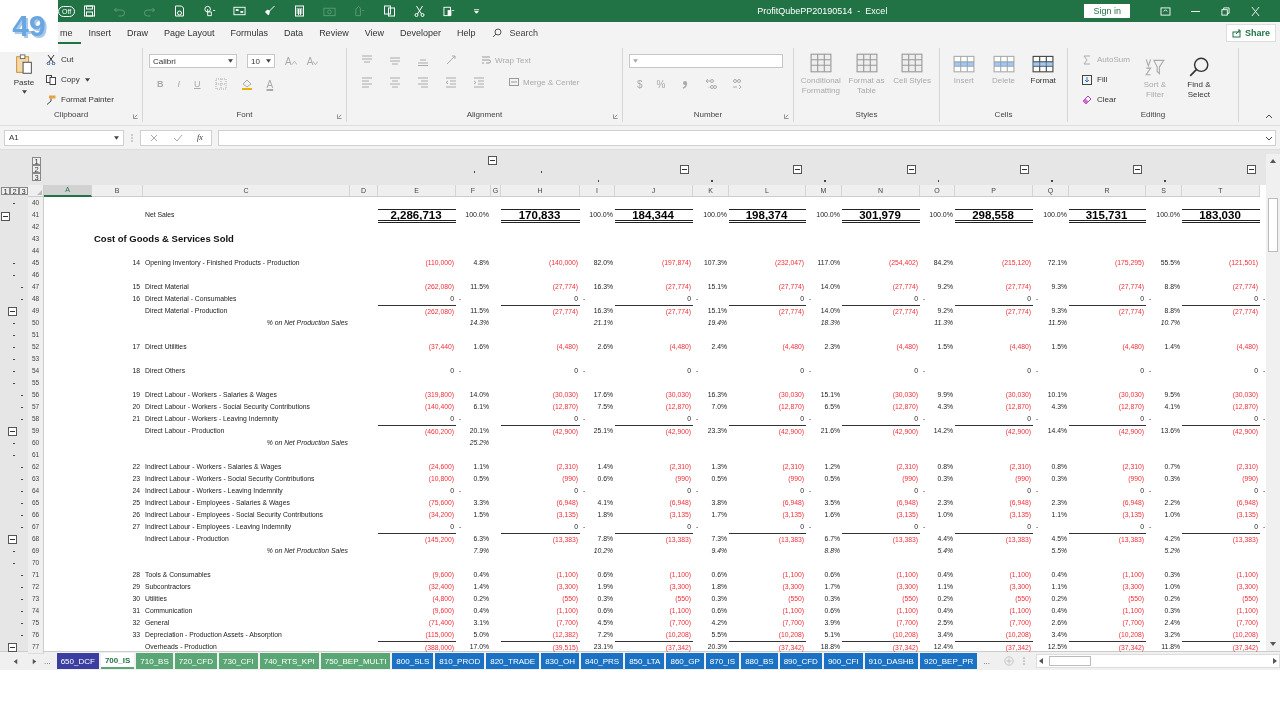 The width and height of the screenshot is (1280, 720). Describe the element at coordinates (466, 33) in the screenshot. I see `ribbon-tab: Help` at that location.